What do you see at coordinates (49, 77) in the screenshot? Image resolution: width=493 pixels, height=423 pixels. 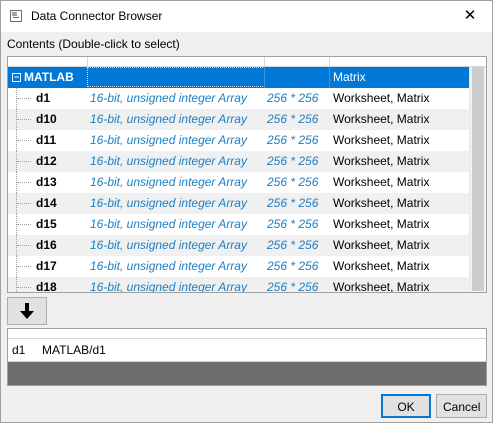 I see `tree-node-name: MATLAB` at bounding box center [49, 77].